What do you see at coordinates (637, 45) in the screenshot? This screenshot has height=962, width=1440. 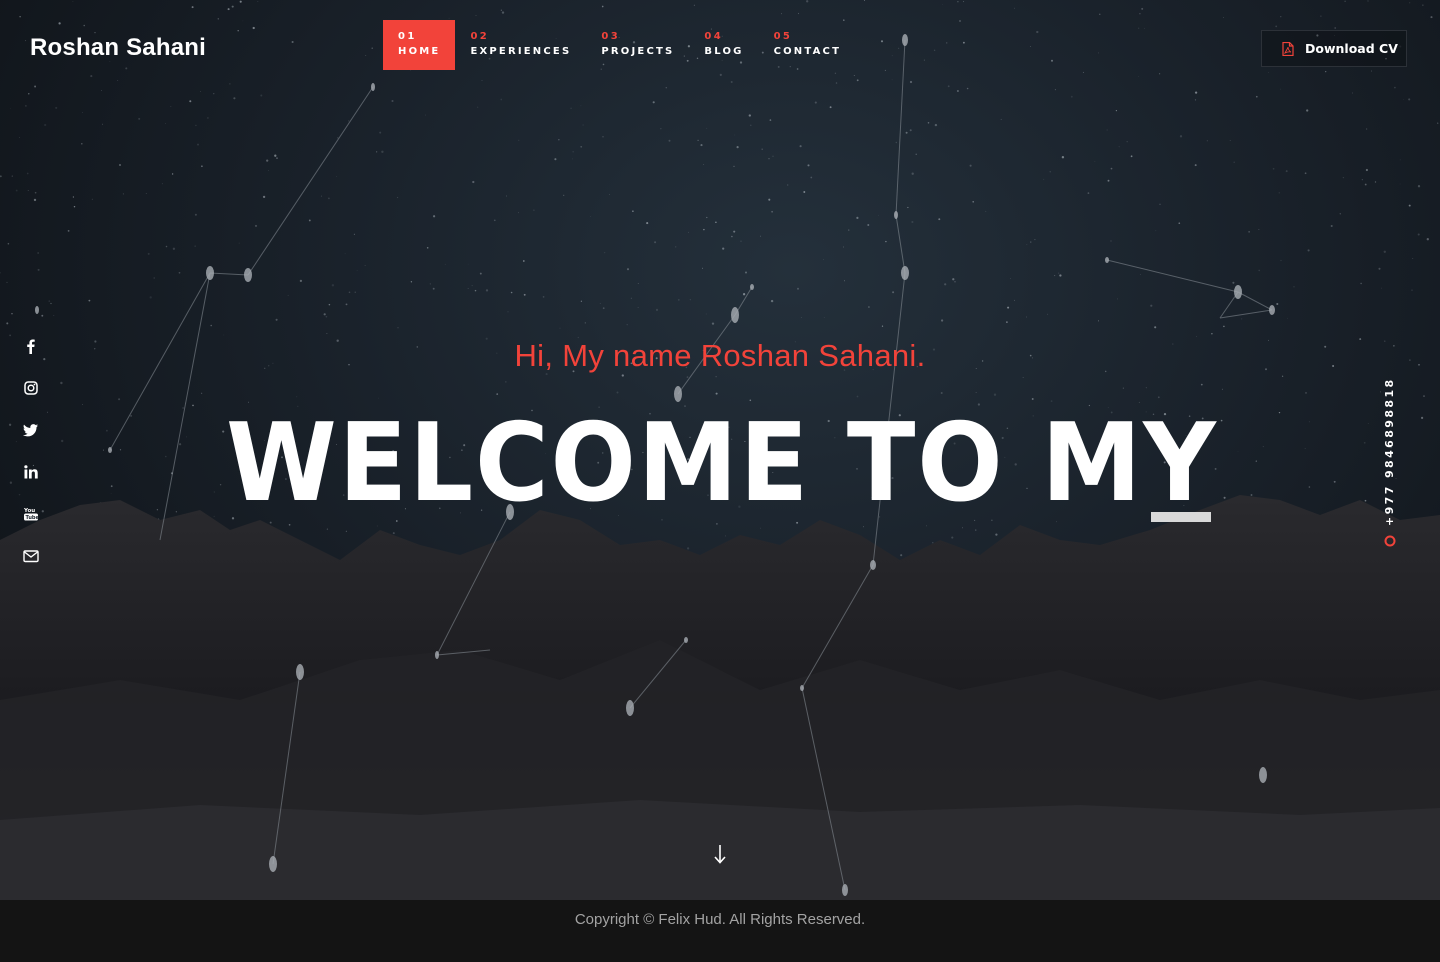 I see `nav-item-projects: 03 PROJECTS` at bounding box center [637, 45].